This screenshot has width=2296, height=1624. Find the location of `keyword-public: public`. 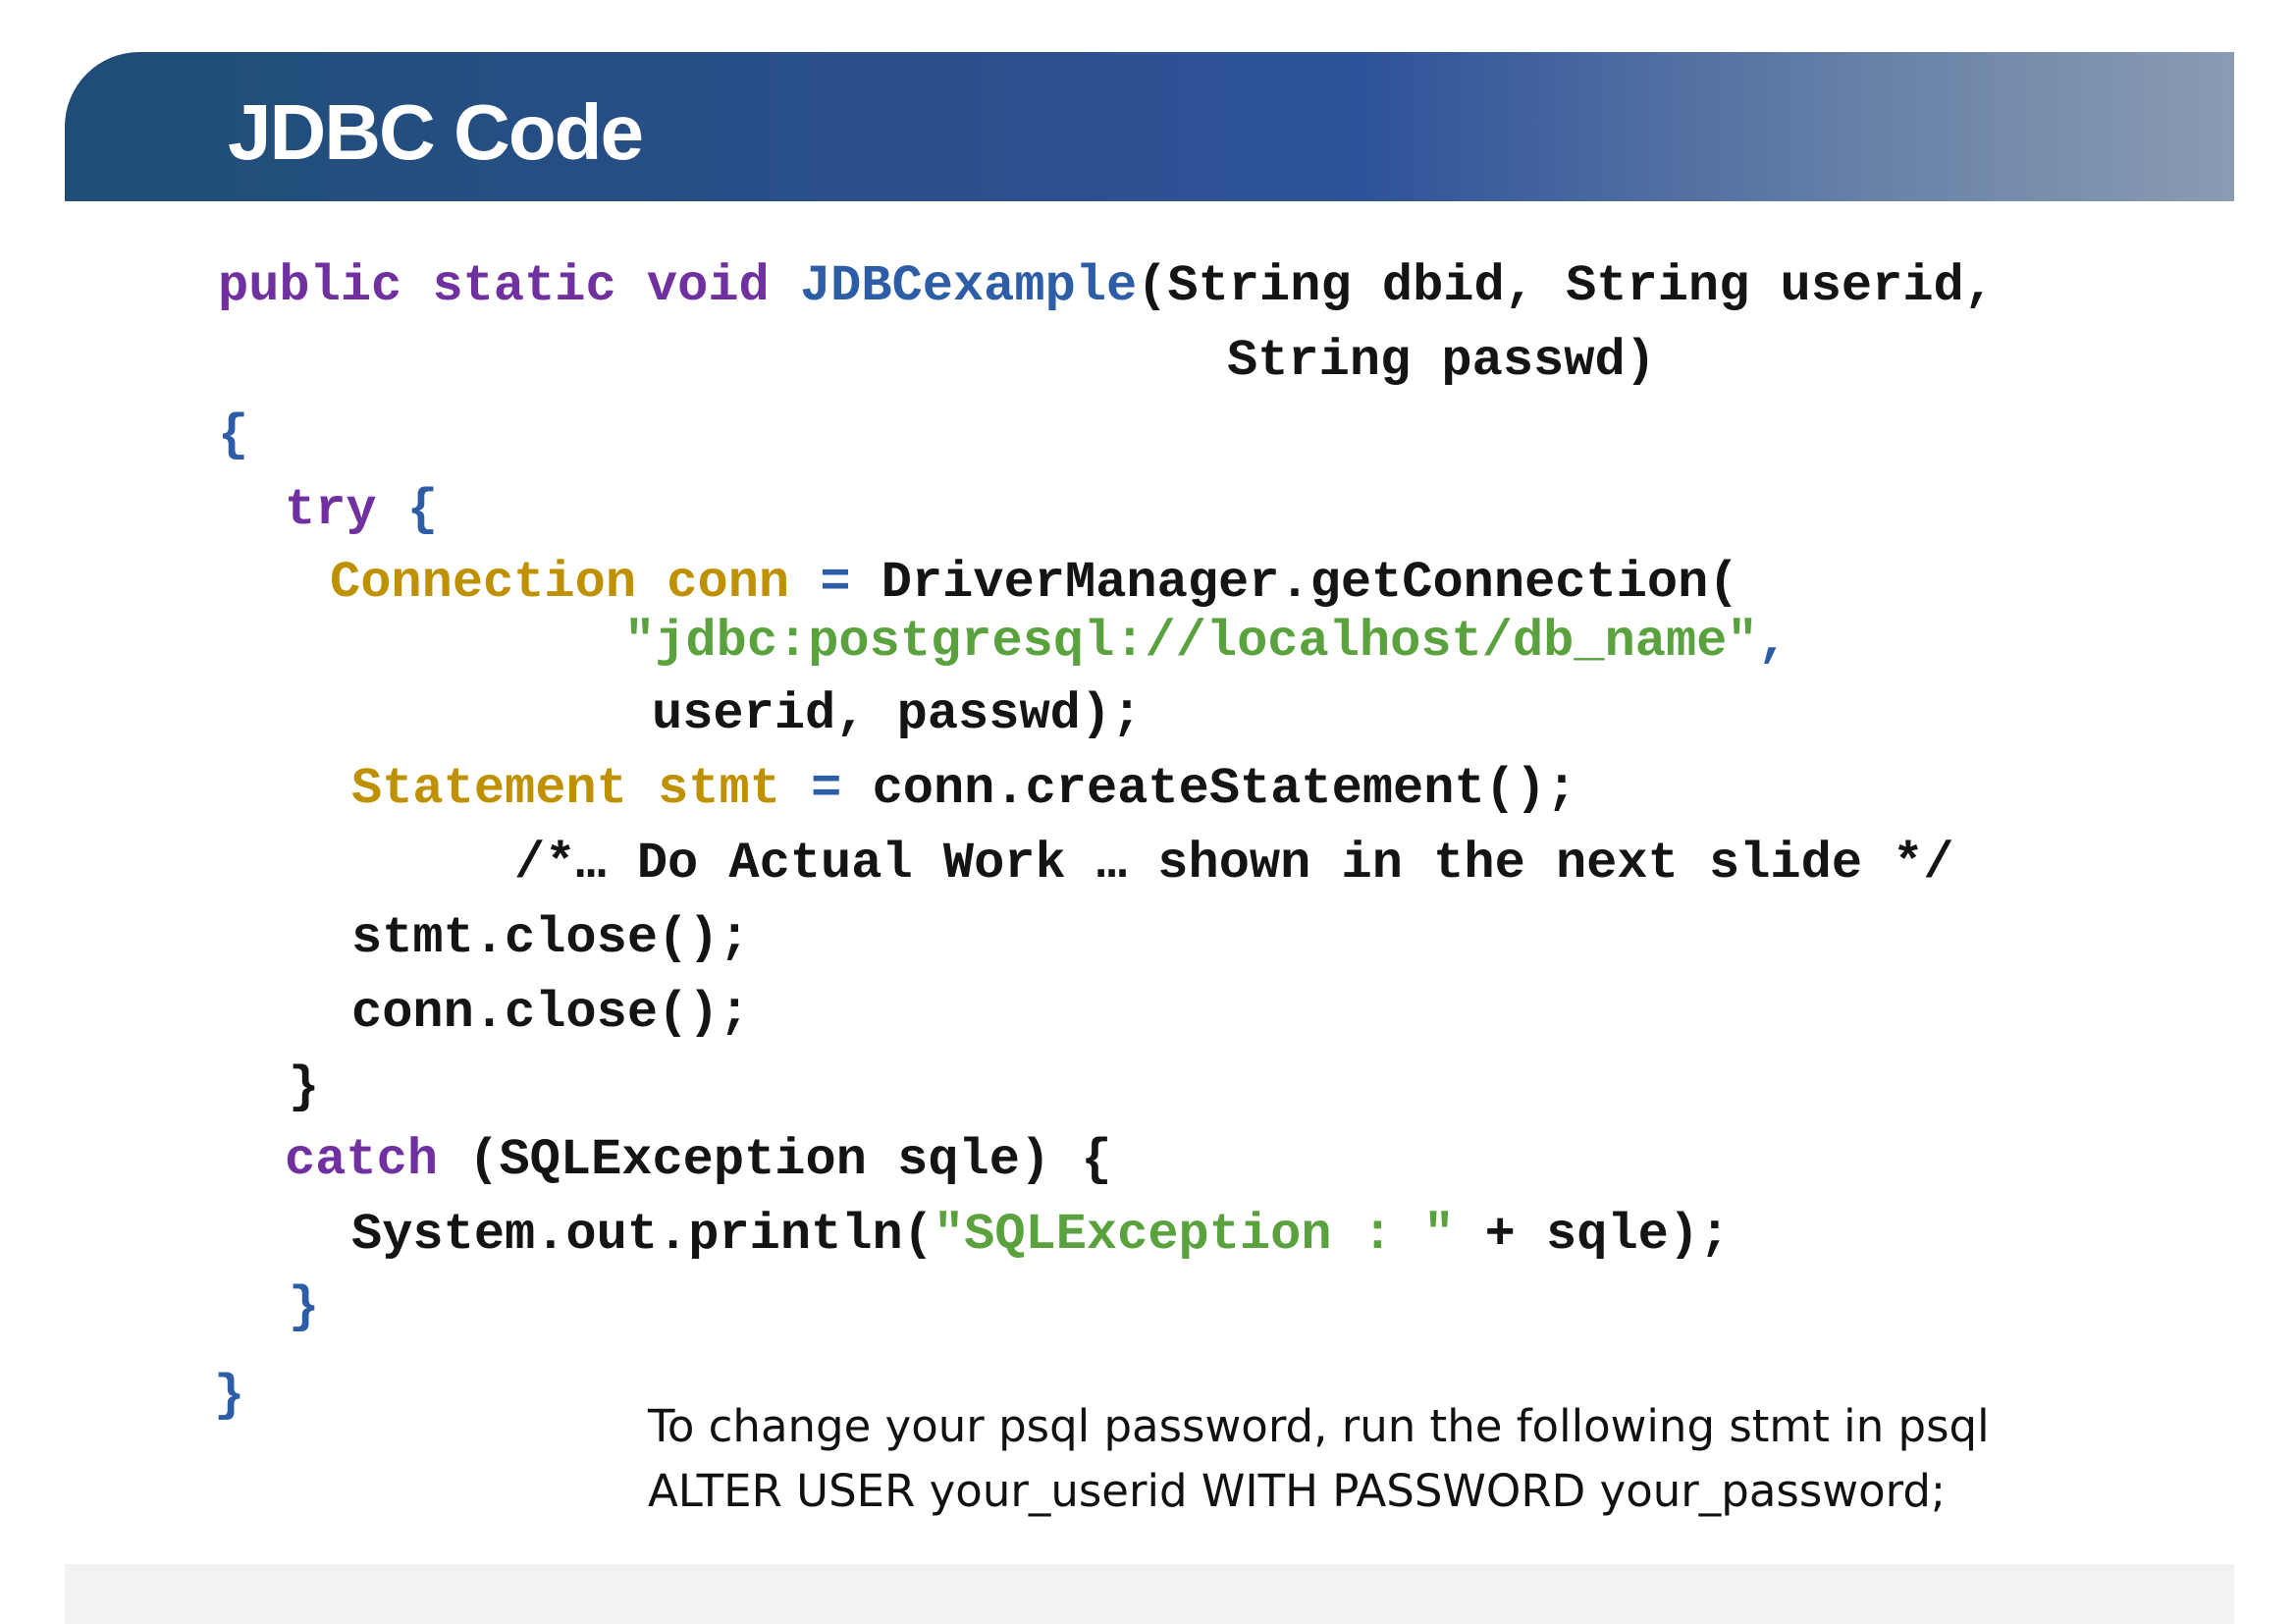

keyword-public: public is located at coordinates (310, 286).